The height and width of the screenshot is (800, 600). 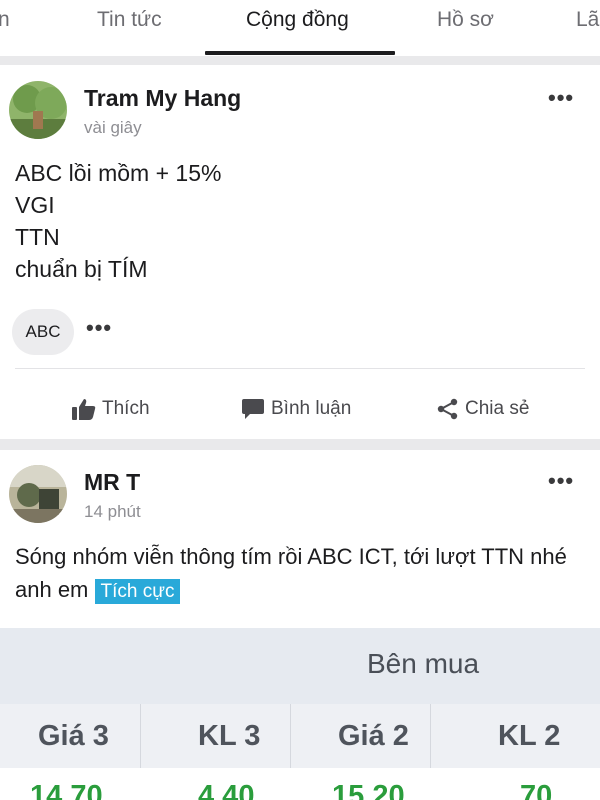 What do you see at coordinates (229, 736) in the screenshot?
I see `column-header: KL 3` at bounding box center [229, 736].